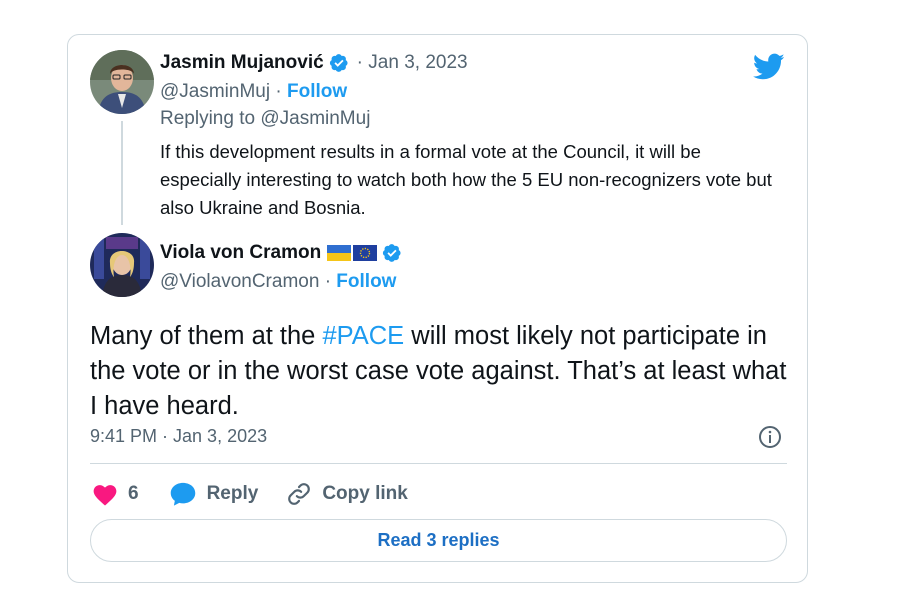 This screenshot has width=900, height=604. What do you see at coordinates (206, 336) in the screenshot?
I see `tweet-text-part: Many of them at the` at bounding box center [206, 336].